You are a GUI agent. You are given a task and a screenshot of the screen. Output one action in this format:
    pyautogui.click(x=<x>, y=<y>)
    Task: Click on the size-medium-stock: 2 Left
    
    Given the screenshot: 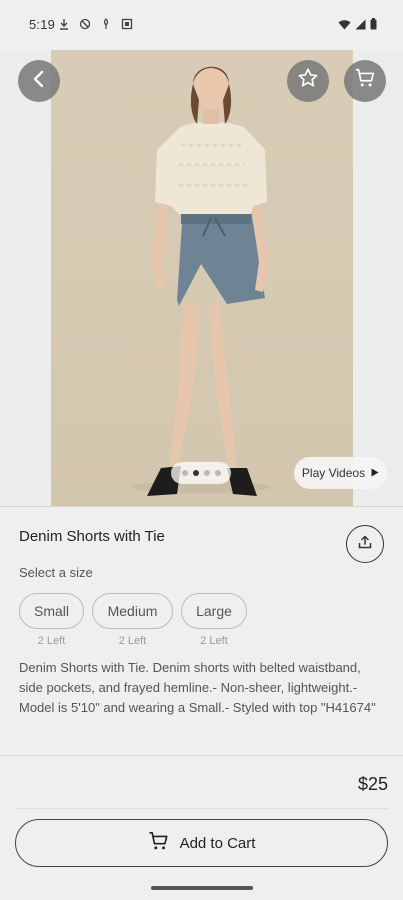 What is the action you would take?
    pyautogui.click(x=132, y=641)
    